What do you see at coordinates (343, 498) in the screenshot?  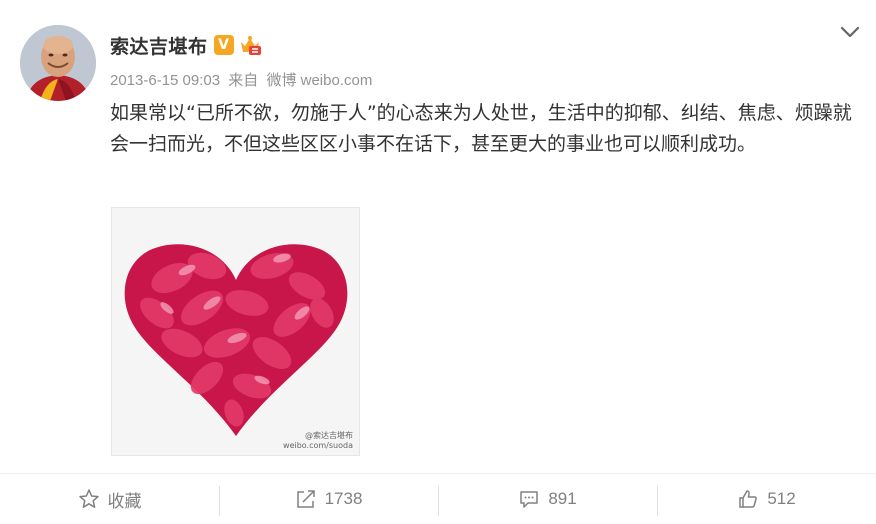 I see `repost-count: 1738` at bounding box center [343, 498].